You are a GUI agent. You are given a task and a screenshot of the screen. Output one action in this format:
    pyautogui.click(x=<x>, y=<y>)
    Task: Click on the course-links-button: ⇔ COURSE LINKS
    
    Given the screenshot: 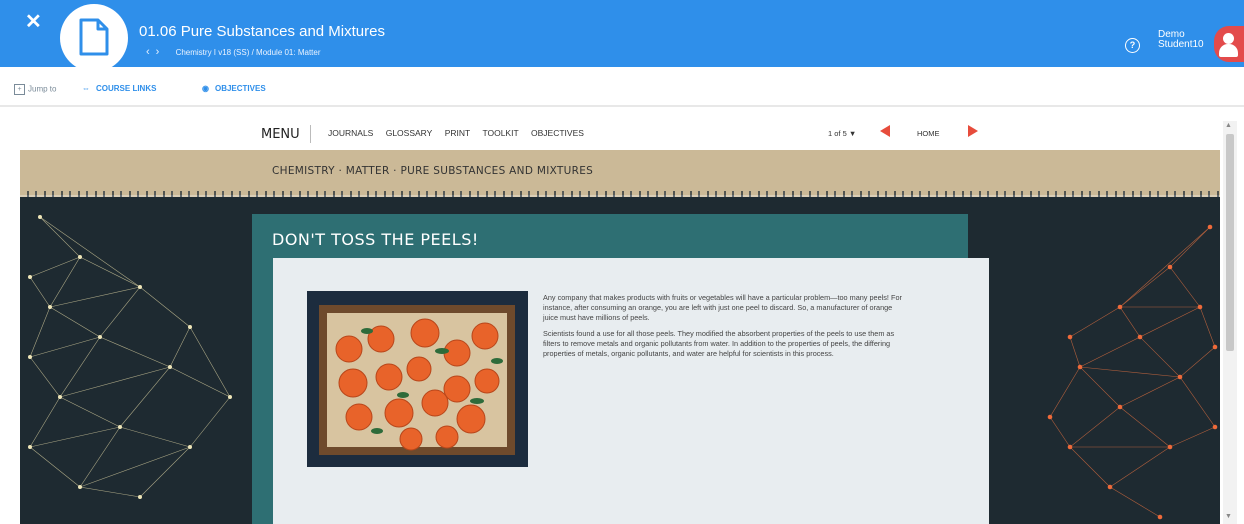 What is the action you would take?
    pyautogui.click(x=119, y=88)
    